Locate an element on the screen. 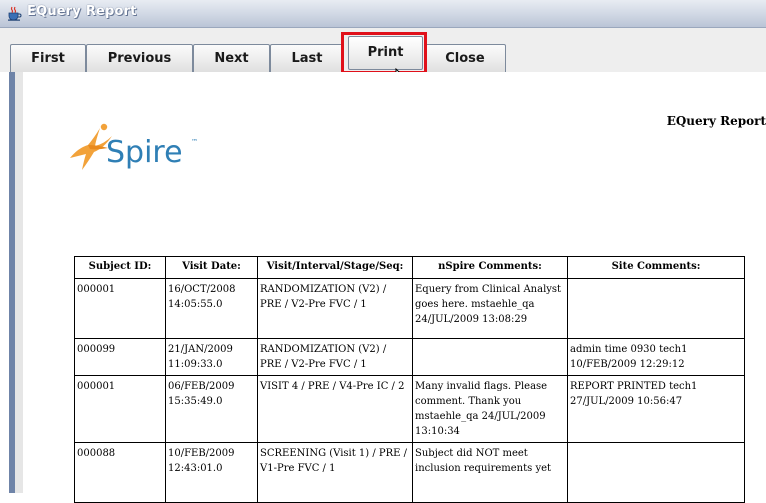  viewer-margin is located at coordinates (19, 282).